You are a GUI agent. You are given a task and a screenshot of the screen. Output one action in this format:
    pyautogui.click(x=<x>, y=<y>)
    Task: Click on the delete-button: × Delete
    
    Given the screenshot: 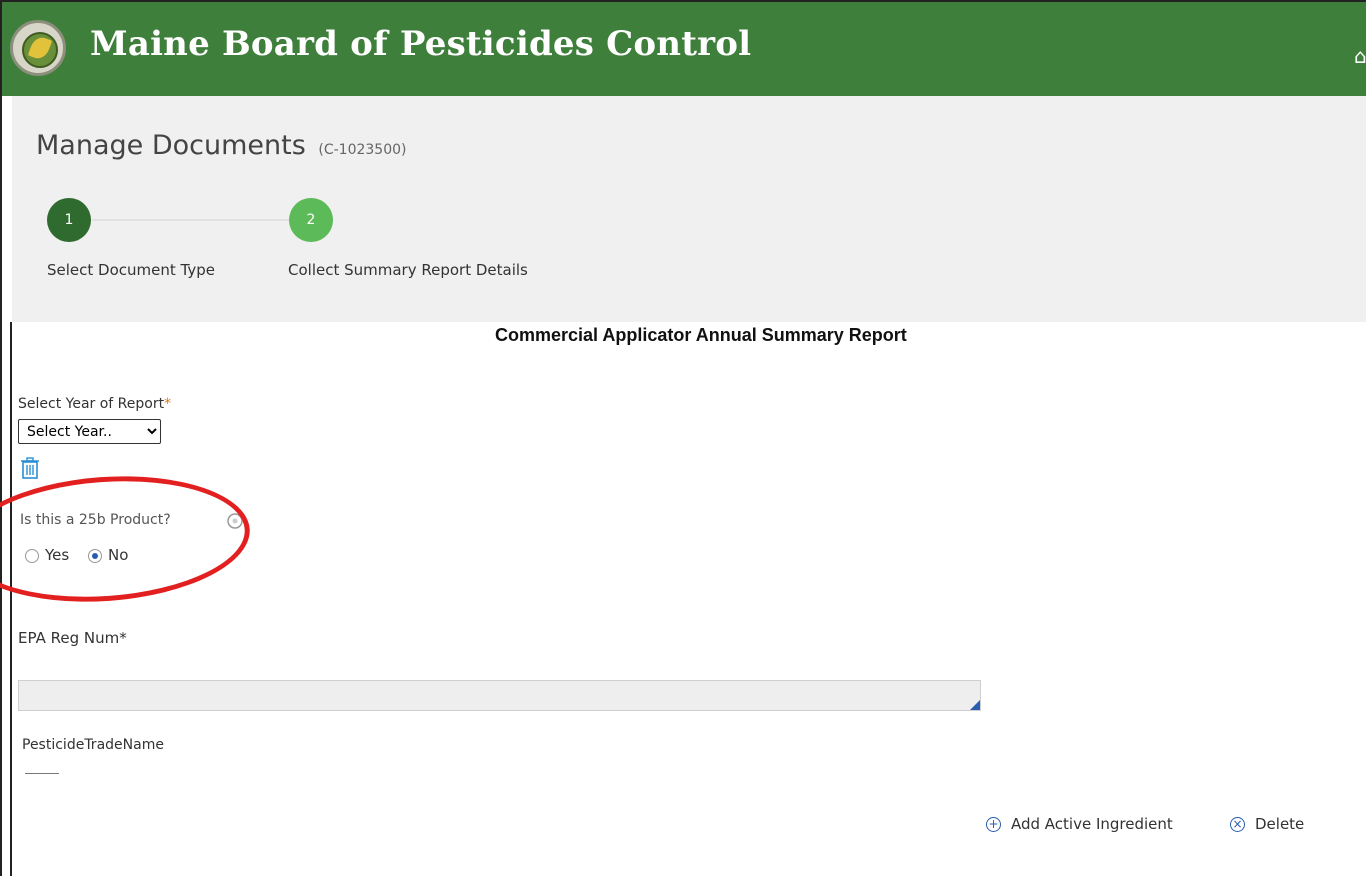 What is the action you would take?
    pyautogui.click(x=1267, y=824)
    